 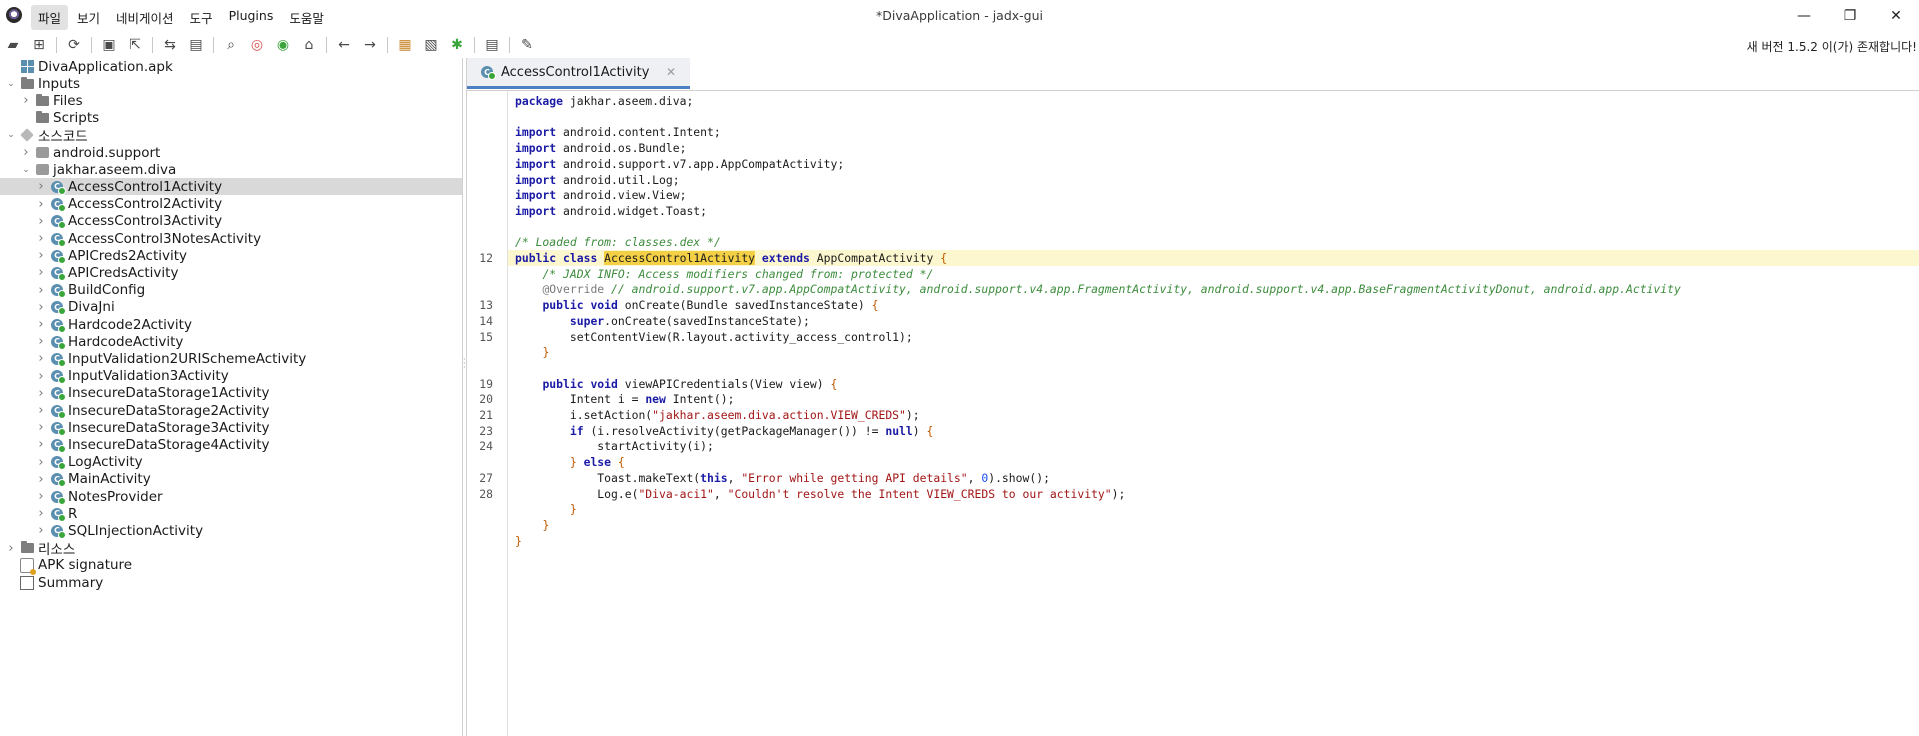 I want to click on tree-item: Scripts, so click(x=231, y=118).